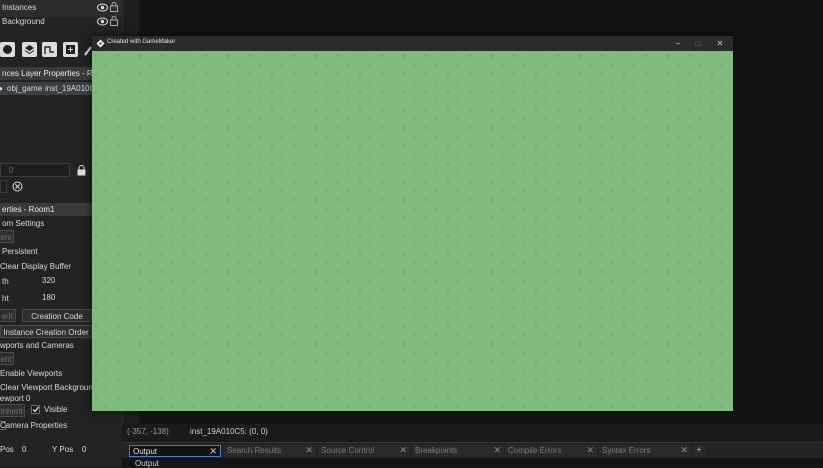  Describe the element at coordinates (46, 331) in the screenshot. I see `instance-creation-order-button: Instance Creation Order` at that location.